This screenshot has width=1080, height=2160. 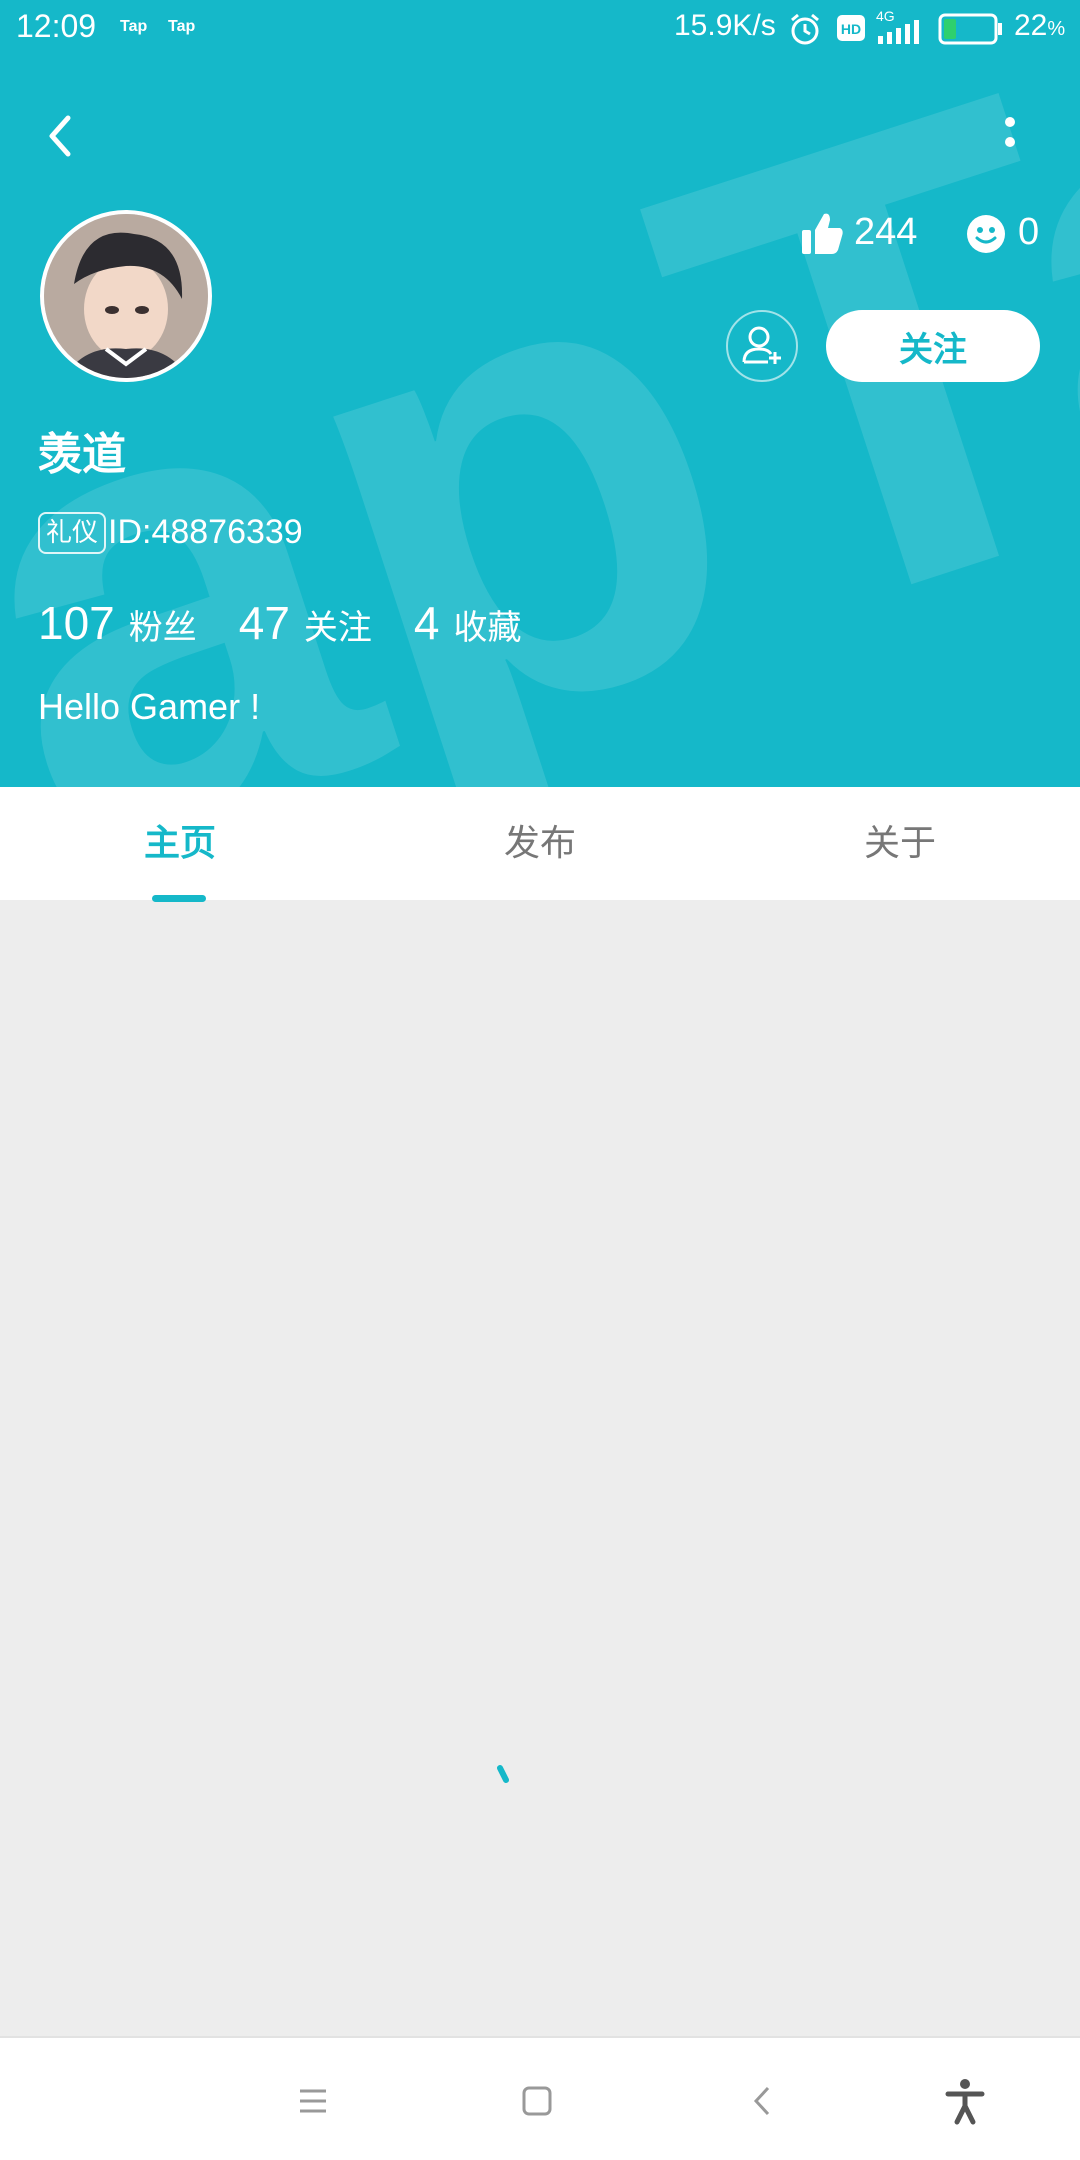 What do you see at coordinates (62, 136) in the screenshot?
I see `back-arrow-icon` at bounding box center [62, 136].